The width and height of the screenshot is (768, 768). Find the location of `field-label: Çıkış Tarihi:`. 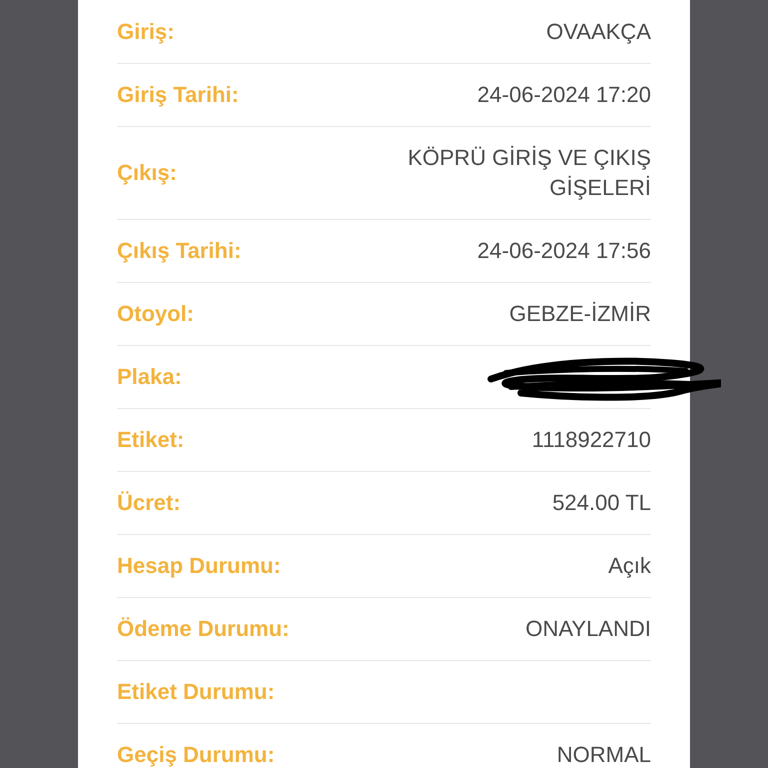

field-label: Çıkış Tarihi: is located at coordinates (179, 251).